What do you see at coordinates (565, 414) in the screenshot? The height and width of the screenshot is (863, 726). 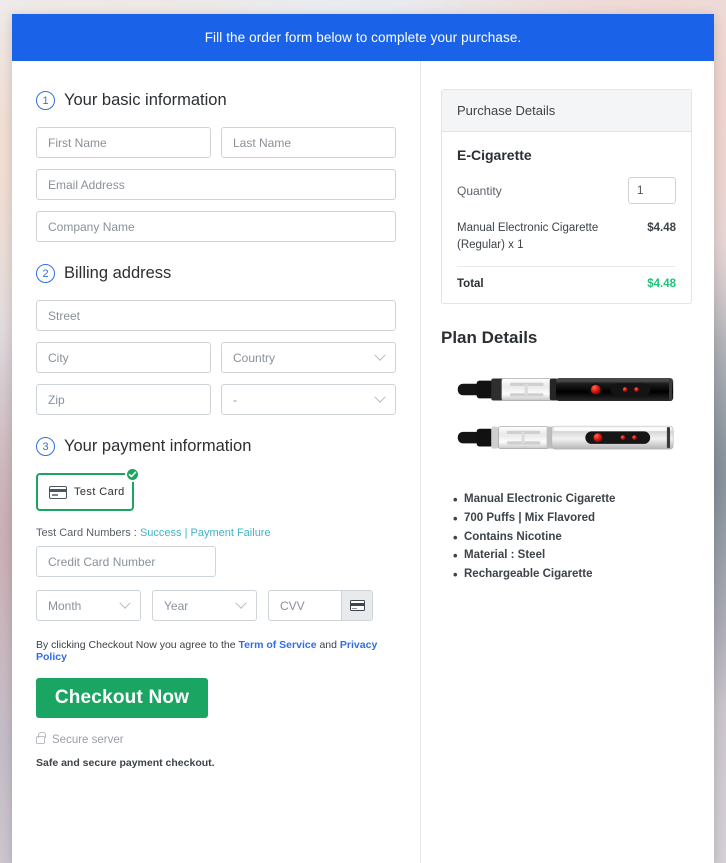 I see `product-image` at bounding box center [565, 414].